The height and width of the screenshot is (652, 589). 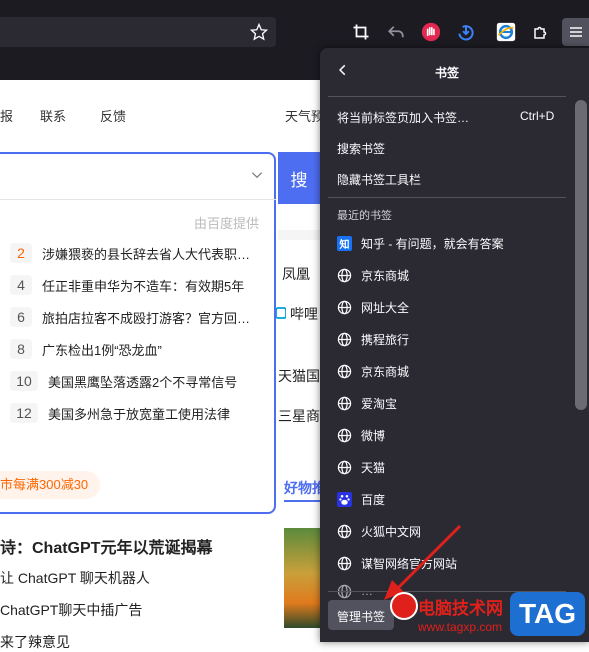 What do you see at coordinates (344, 243) in the screenshot?
I see `zhihu-icon: 知` at bounding box center [344, 243].